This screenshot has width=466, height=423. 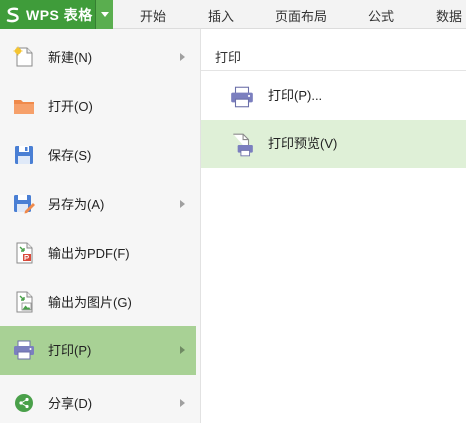 What do you see at coordinates (76, 204) in the screenshot?
I see `menu-item-label: 另存为(A)` at bounding box center [76, 204].